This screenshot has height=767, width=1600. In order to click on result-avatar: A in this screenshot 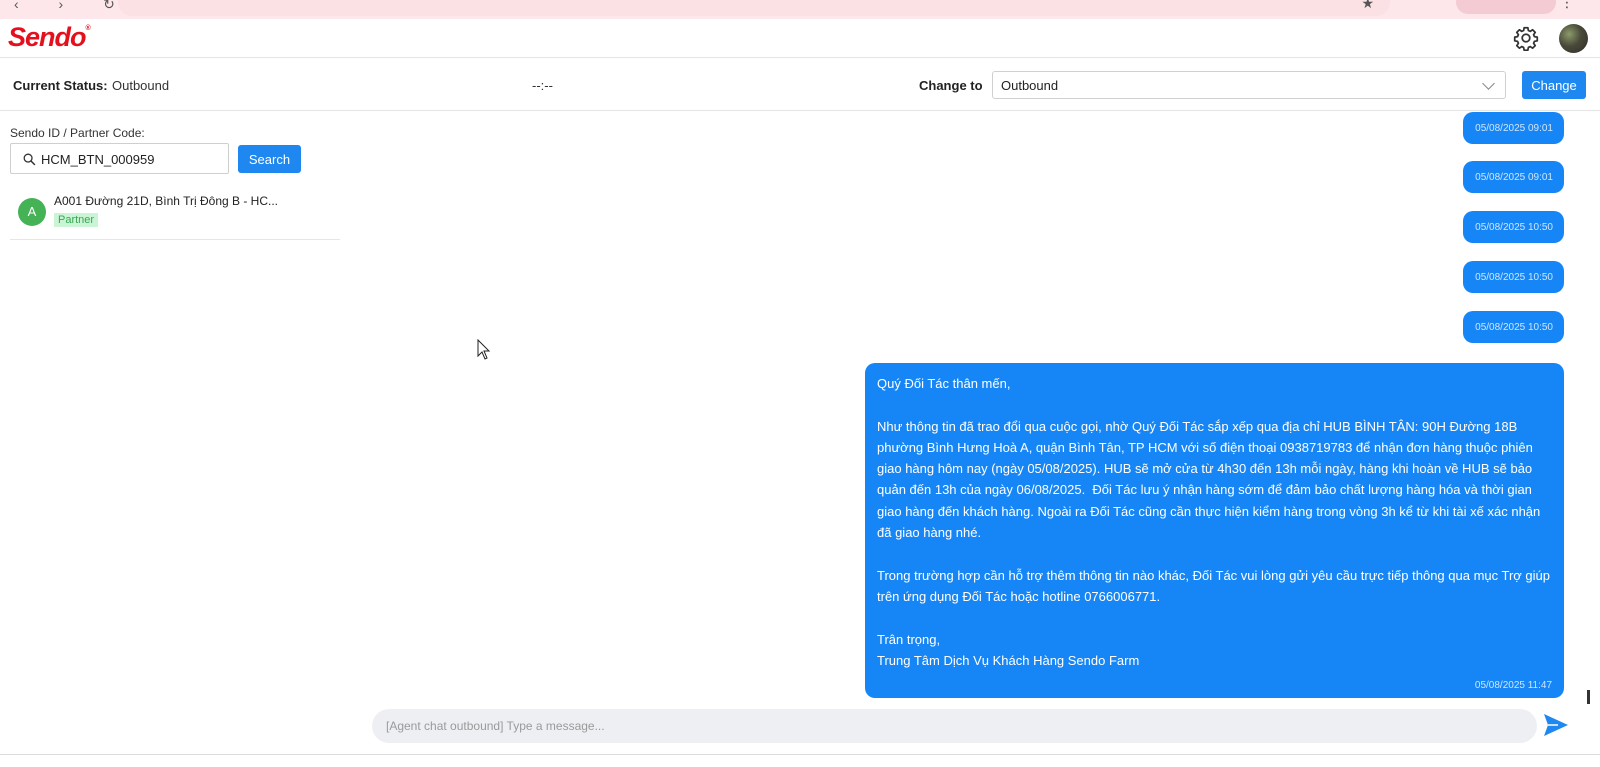, I will do `click(32, 212)`.